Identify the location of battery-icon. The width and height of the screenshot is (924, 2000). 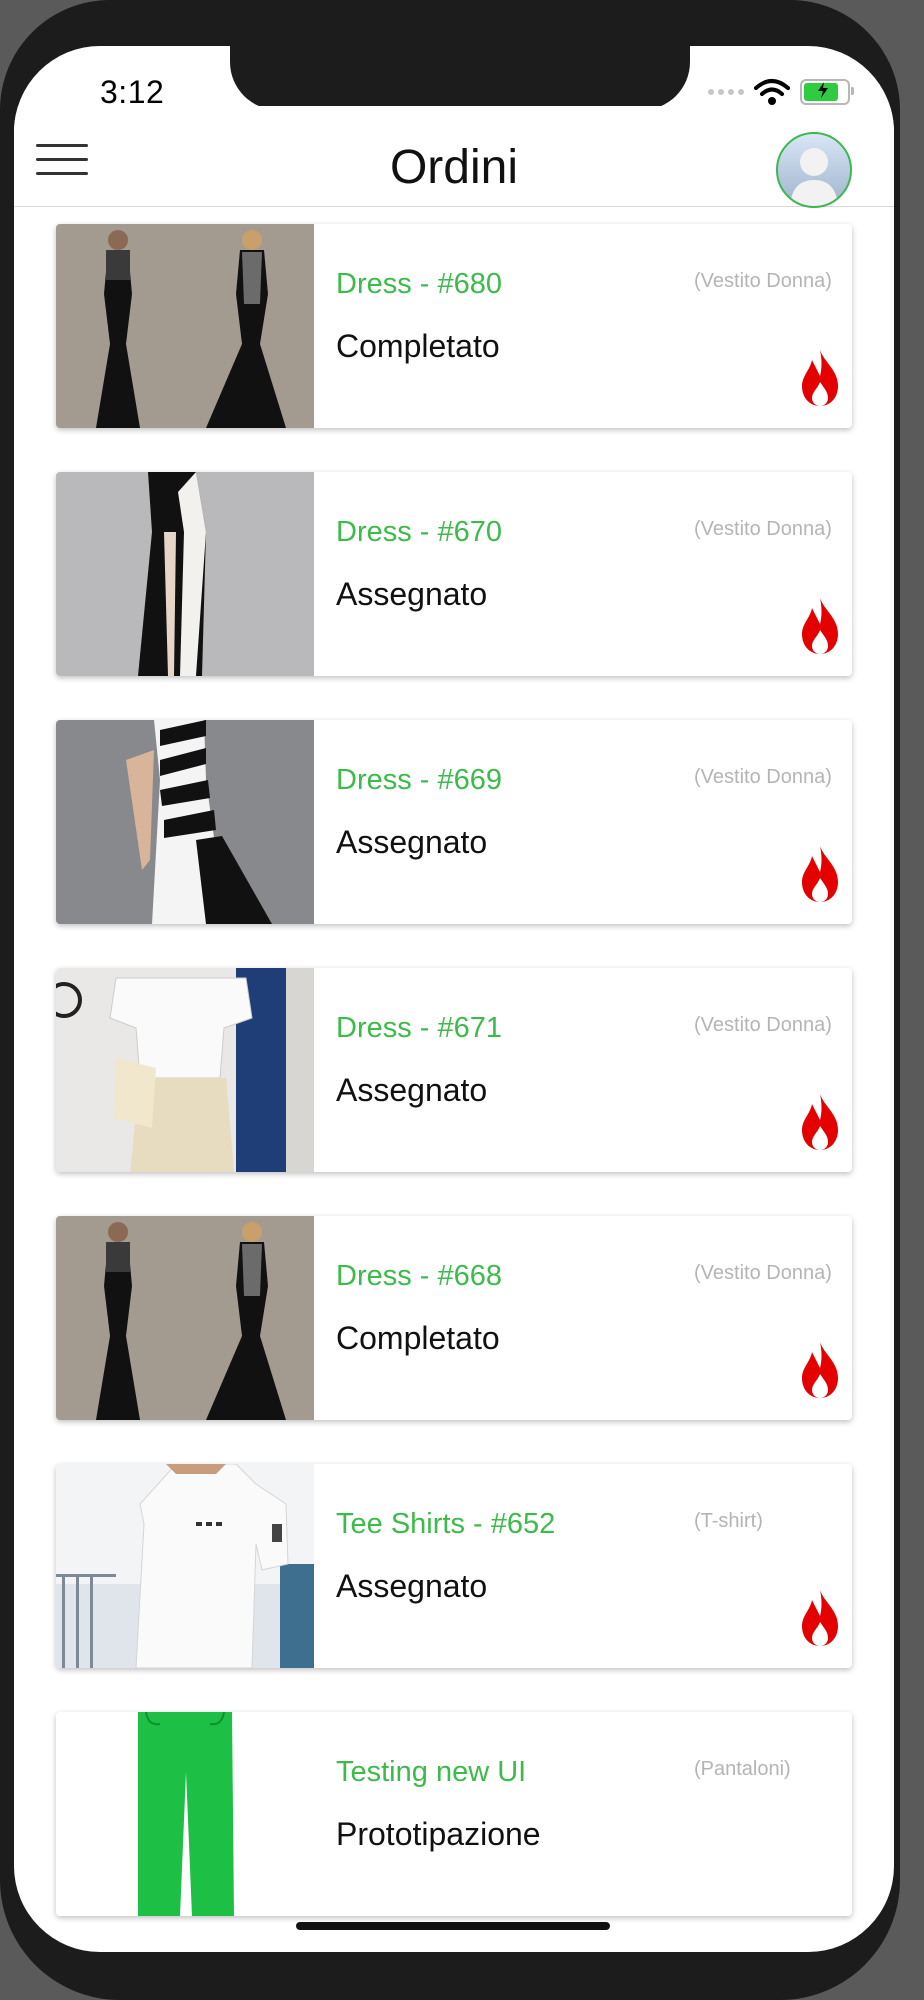
(827, 92).